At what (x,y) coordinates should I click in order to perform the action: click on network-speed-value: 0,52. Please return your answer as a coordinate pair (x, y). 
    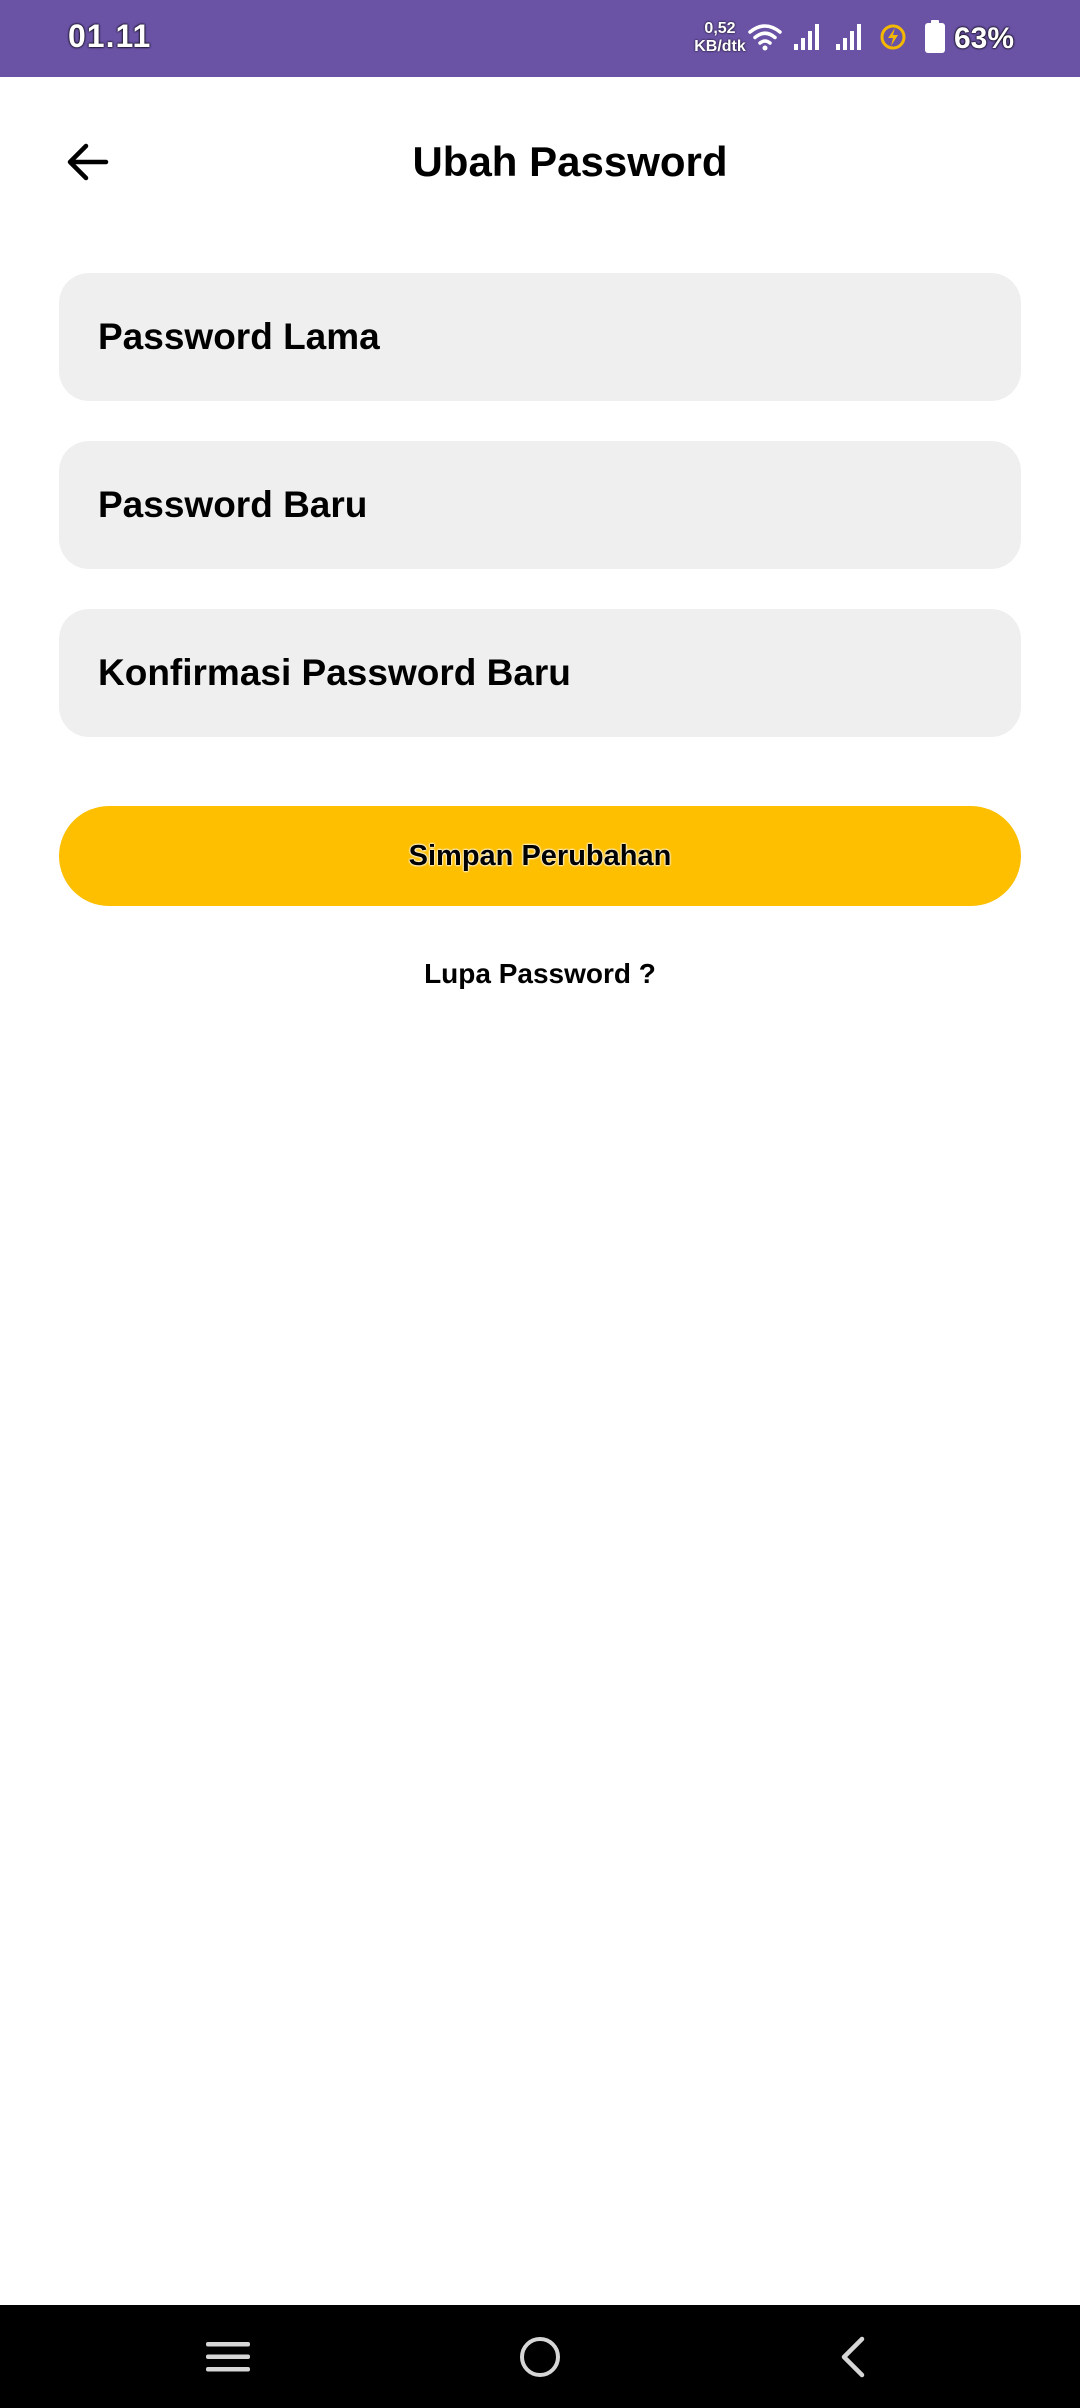
    Looking at the image, I should click on (720, 28).